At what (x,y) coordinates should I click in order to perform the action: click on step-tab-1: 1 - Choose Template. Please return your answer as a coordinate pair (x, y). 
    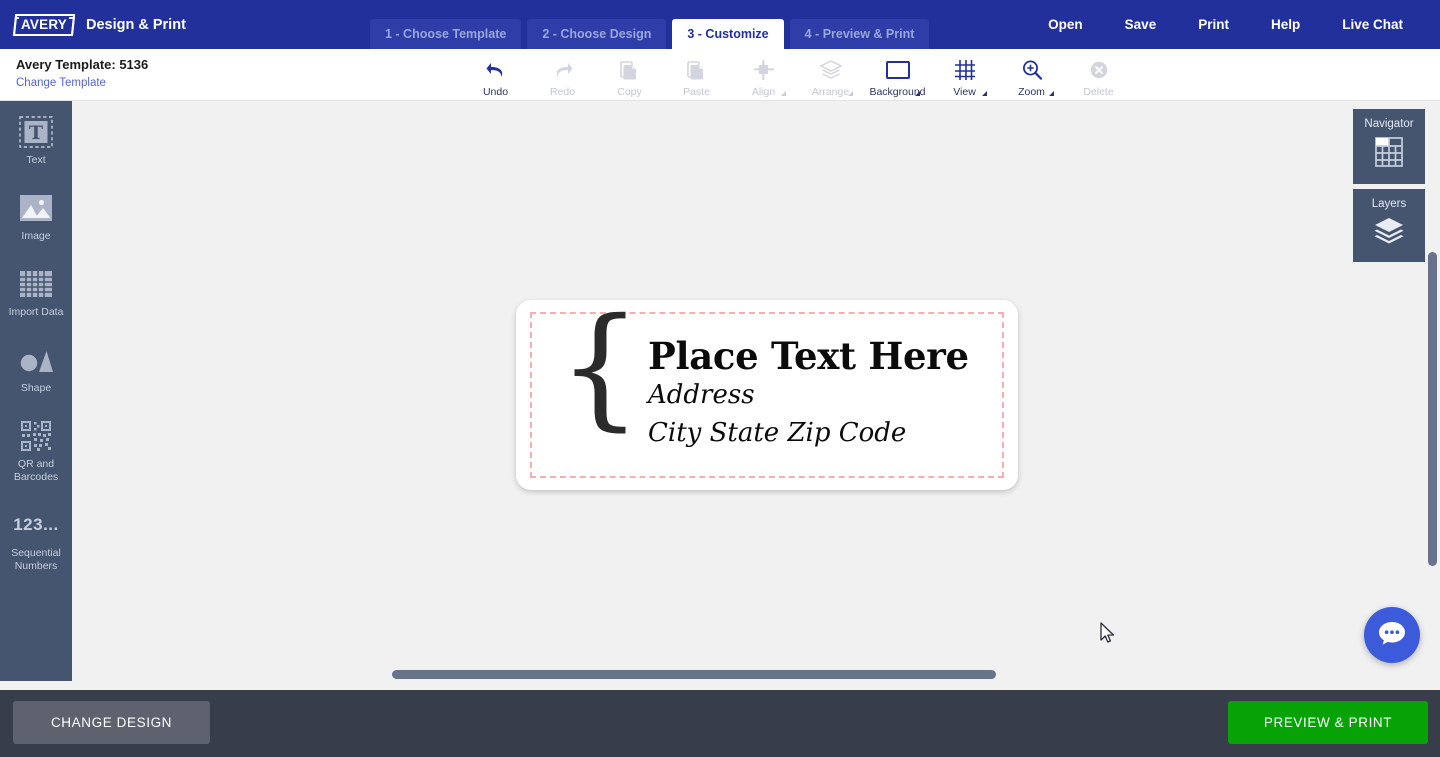
    Looking at the image, I should click on (446, 34).